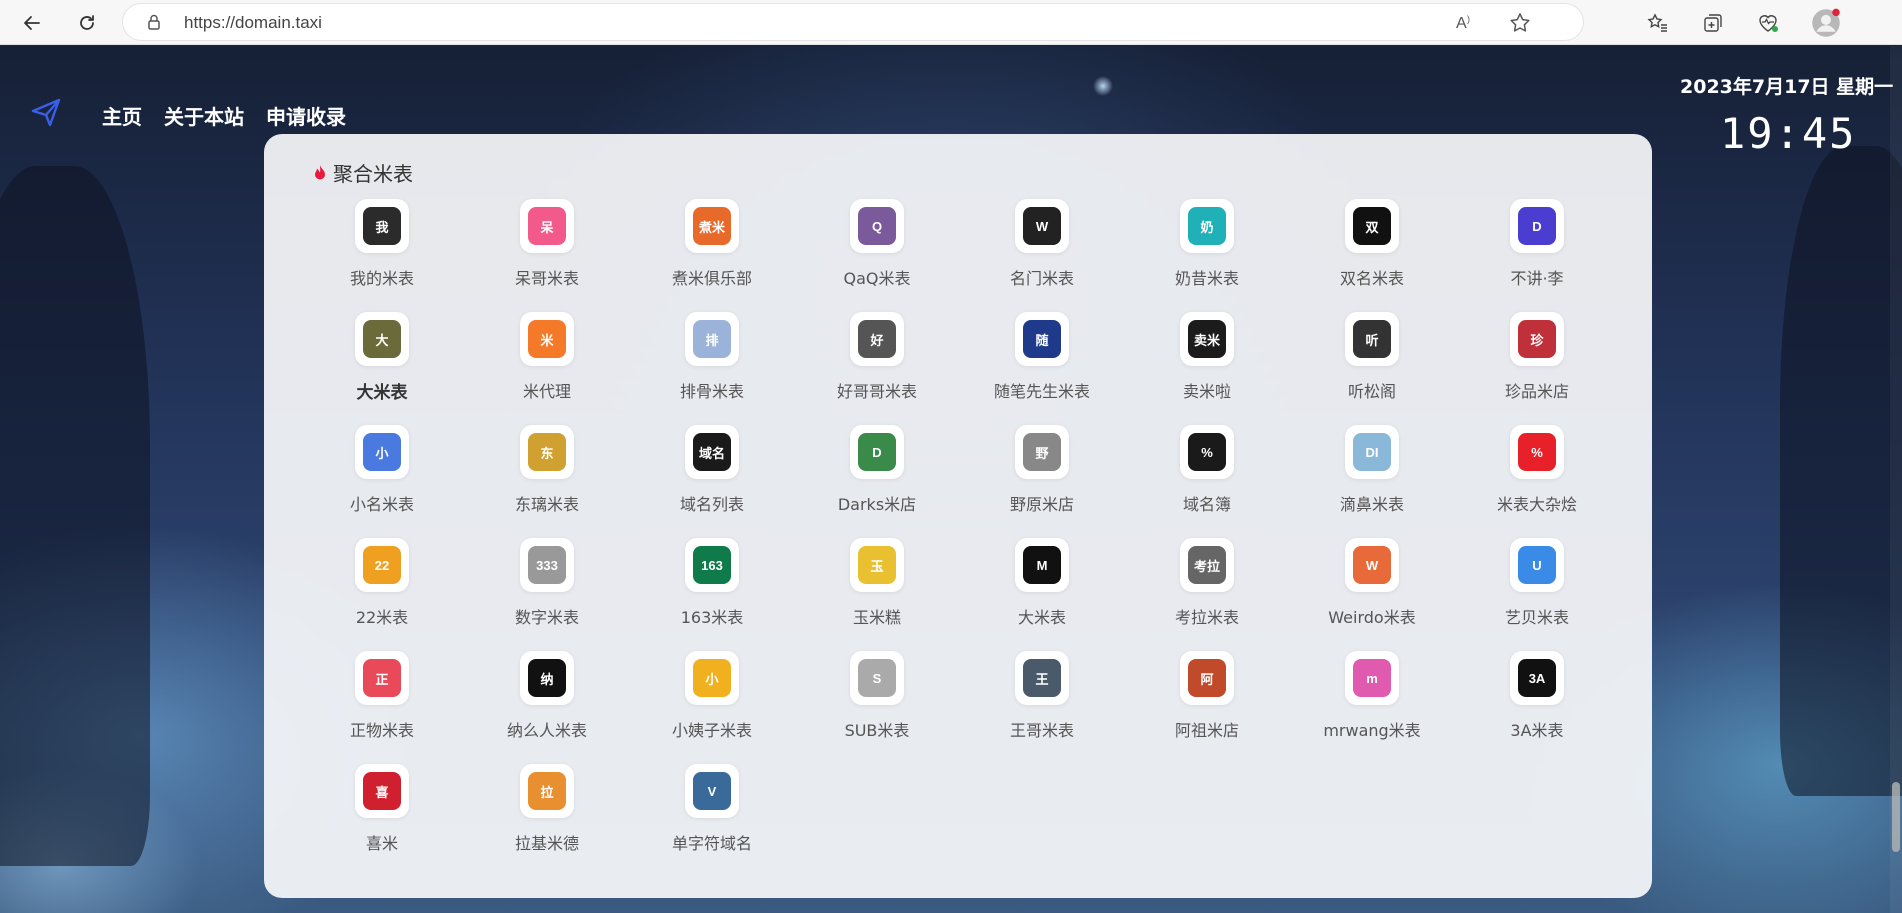  What do you see at coordinates (712, 696) in the screenshot?
I see `site-item: 小小姨子米表` at bounding box center [712, 696].